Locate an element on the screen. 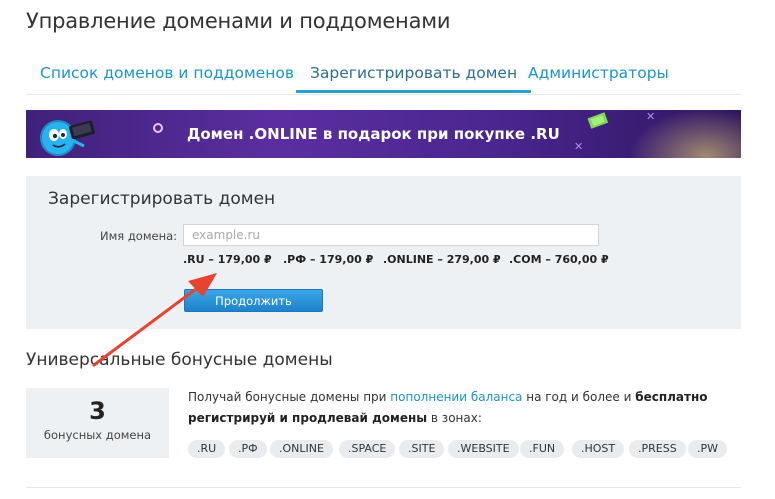 This screenshot has height=499, width=775. tab-register-domain: Зарегистрировать домен is located at coordinates (414, 75).